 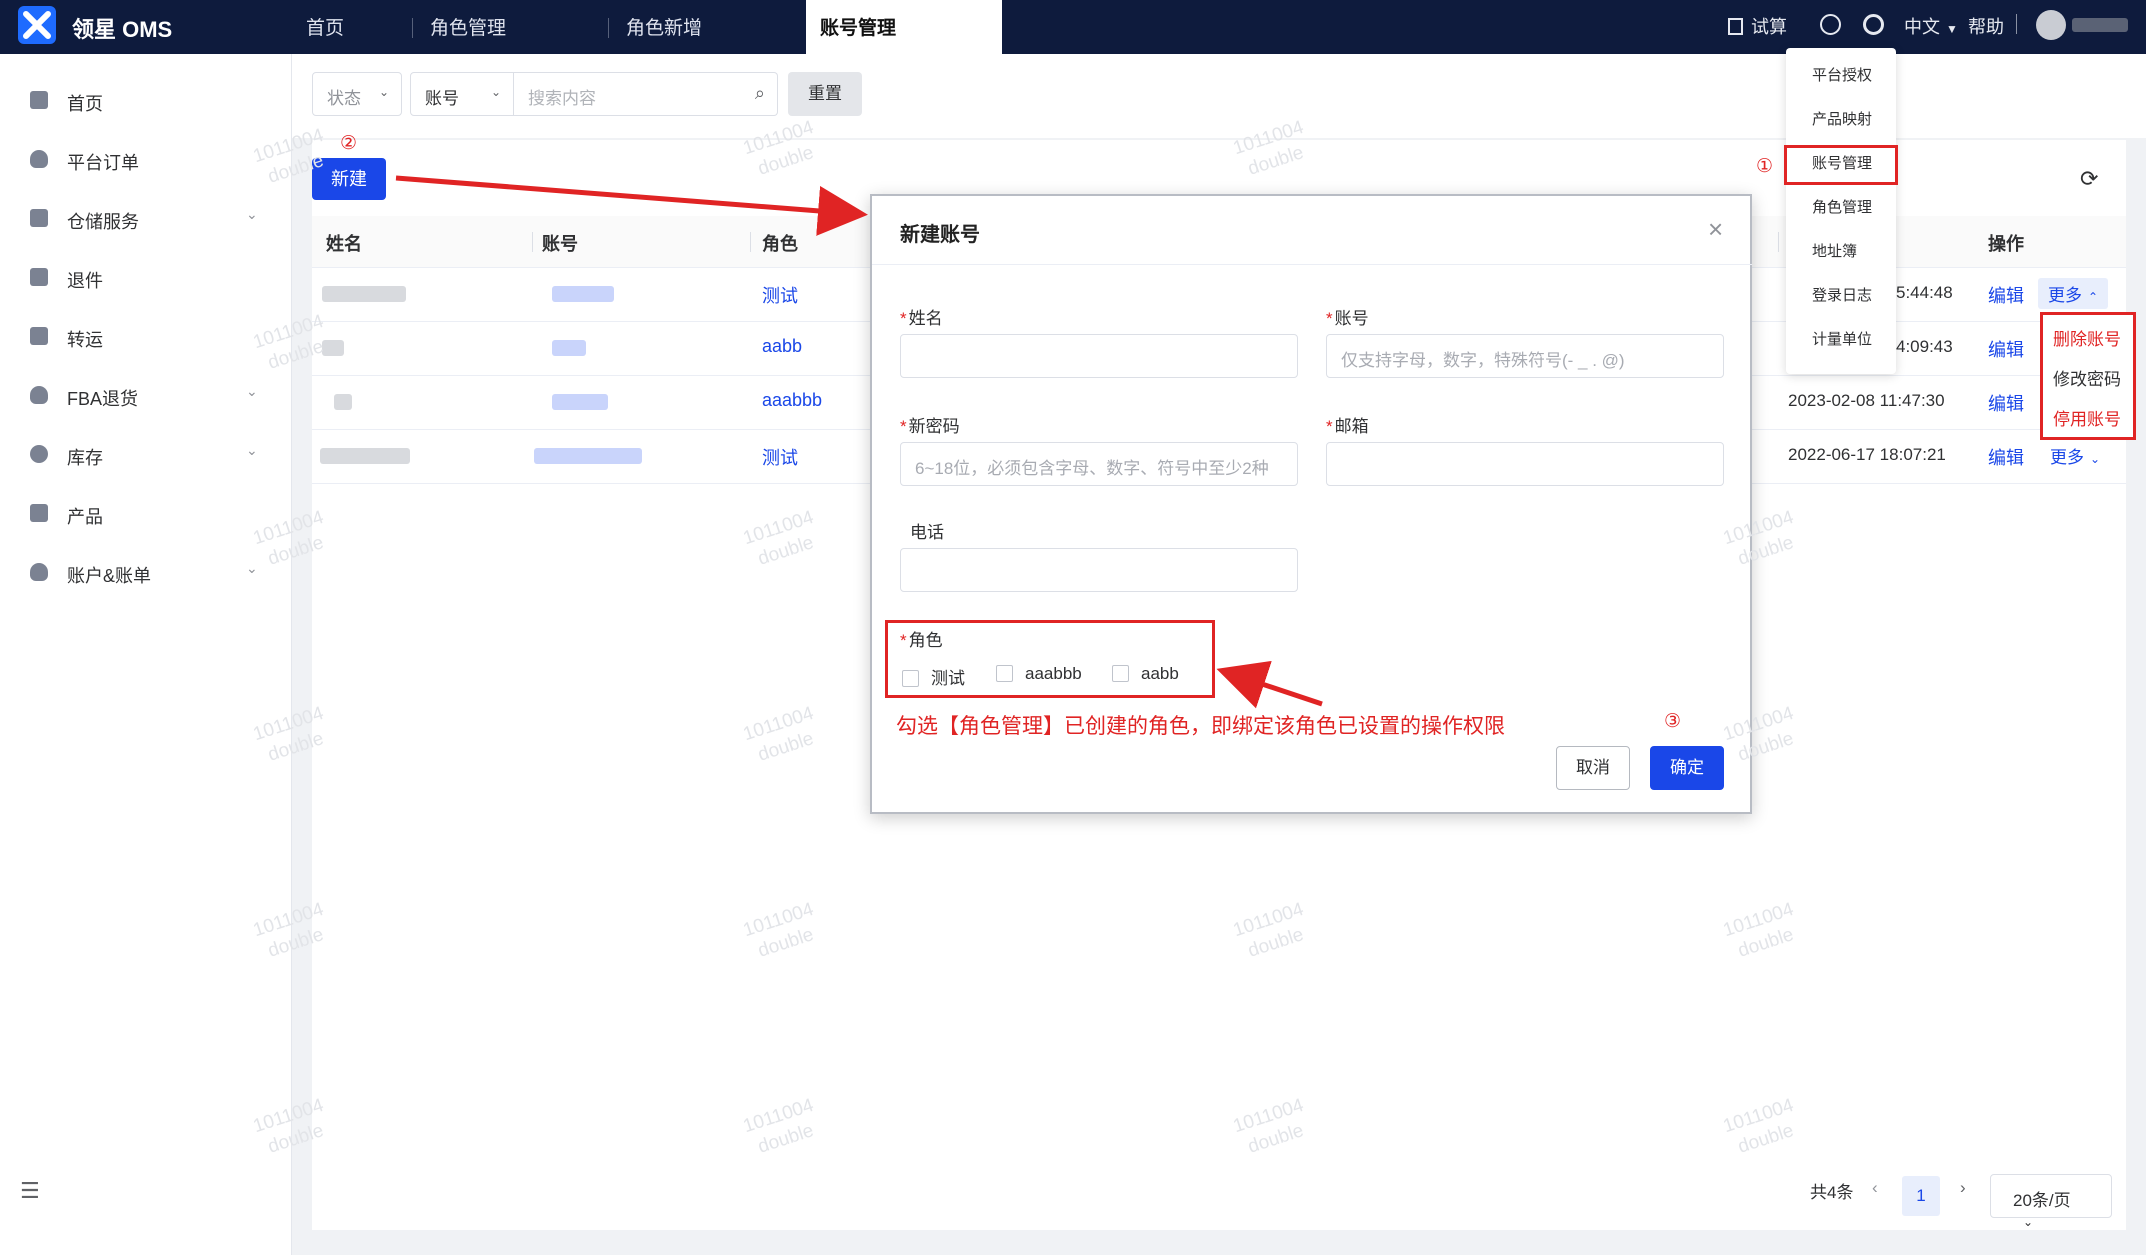 I want to click on menu-item-address-book: 地址簿, so click(x=1834, y=250).